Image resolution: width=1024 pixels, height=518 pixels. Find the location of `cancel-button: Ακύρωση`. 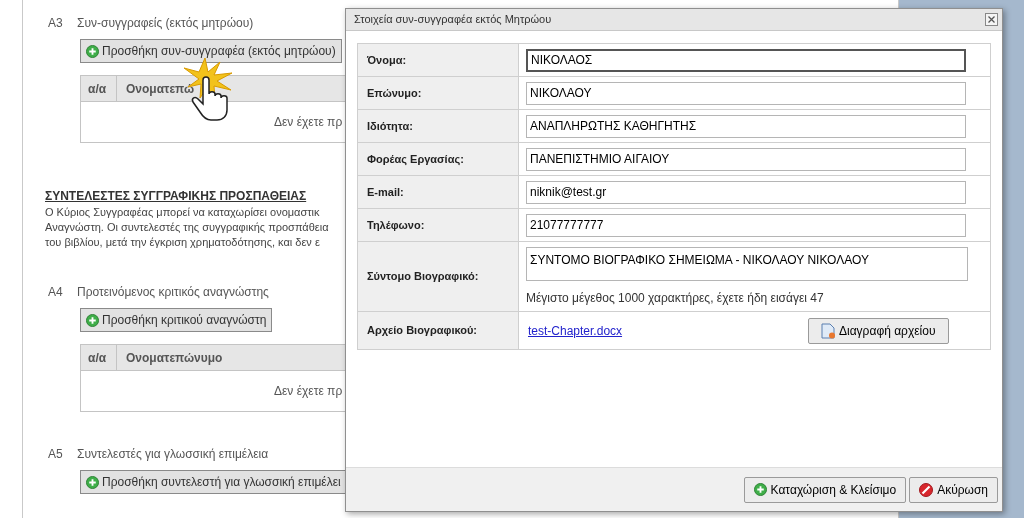

cancel-button: Ακύρωση is located at coordinates (953, 489).